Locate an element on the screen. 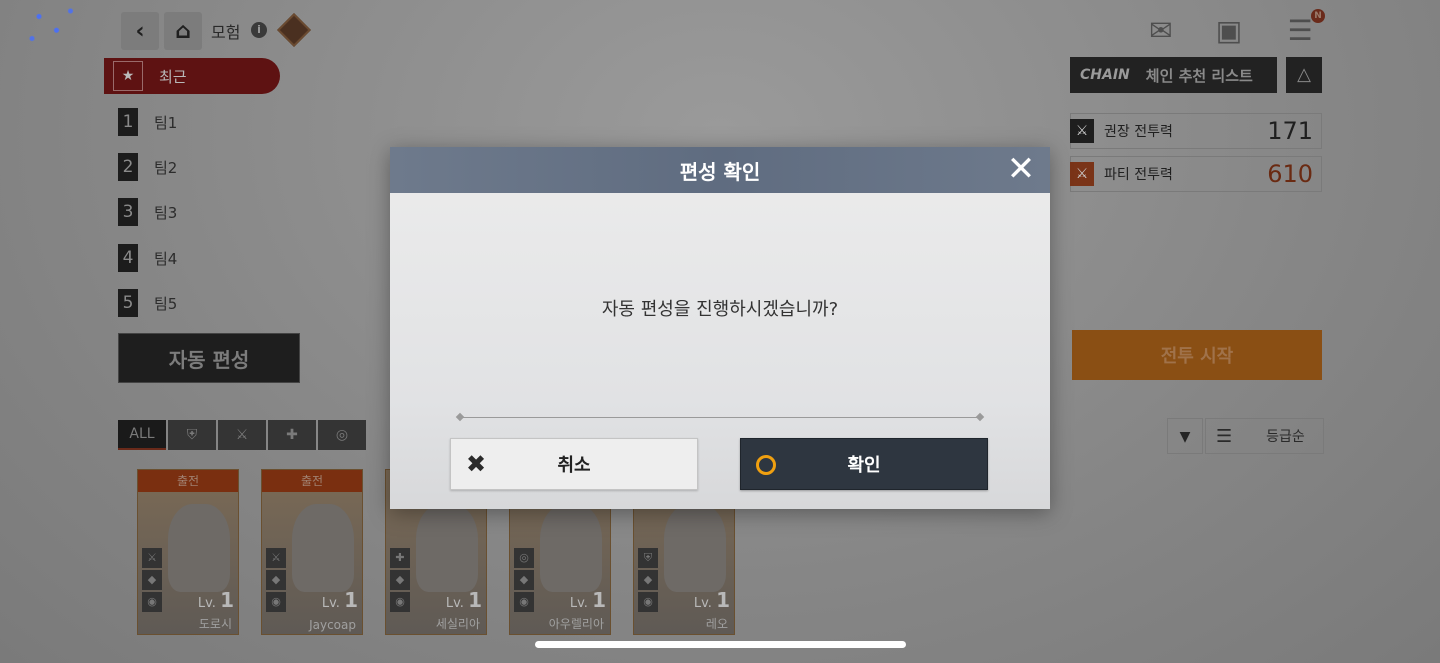 This screenshot has width=1440, height=663. home-indicator is located at coordinates (720, 644).